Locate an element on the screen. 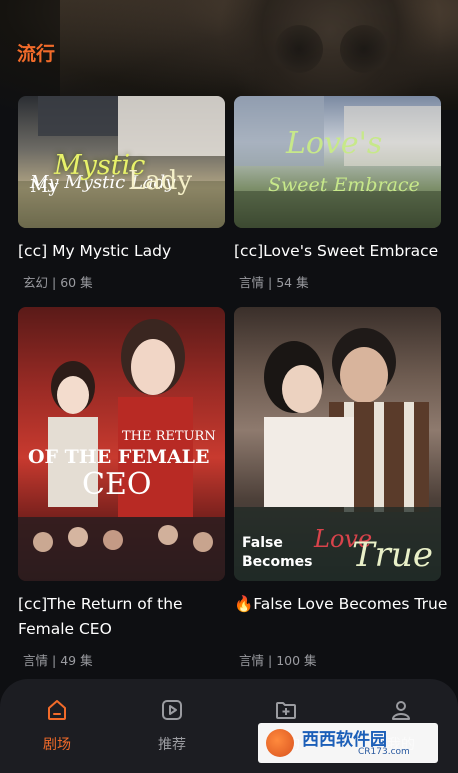 The width and height of the screenshot is (458, 773). folder-plus-icon is located at coordinates (286, 710).